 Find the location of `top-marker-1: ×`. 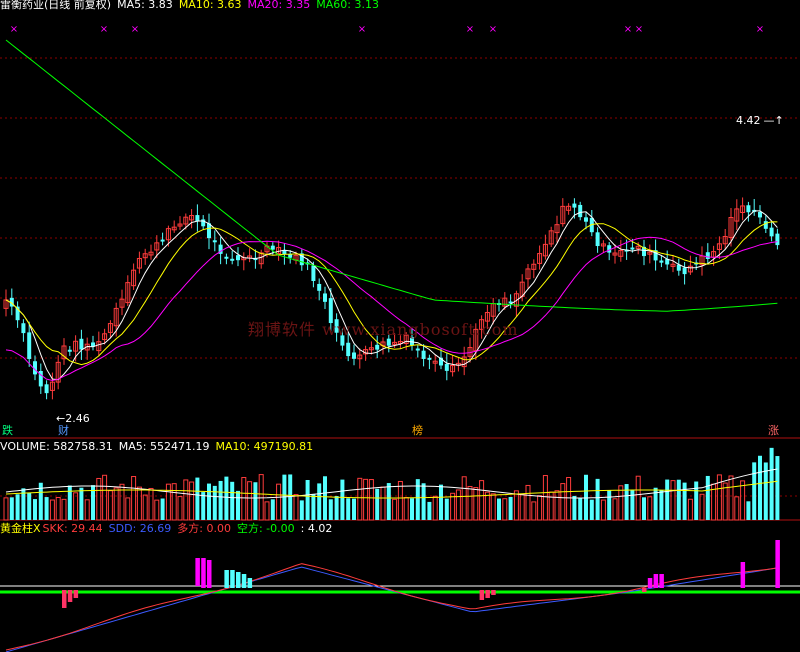

top-marker-1: × is located at coordinates (104, 29).